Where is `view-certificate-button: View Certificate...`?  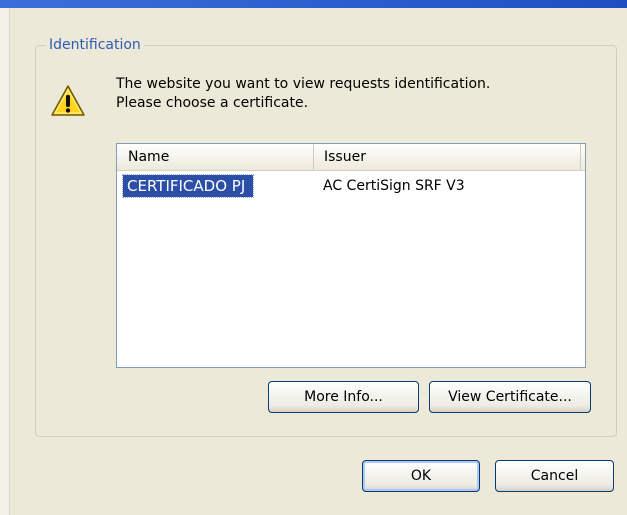
view-certificate-button: View Certificate... is located at coordinates (510, 397).